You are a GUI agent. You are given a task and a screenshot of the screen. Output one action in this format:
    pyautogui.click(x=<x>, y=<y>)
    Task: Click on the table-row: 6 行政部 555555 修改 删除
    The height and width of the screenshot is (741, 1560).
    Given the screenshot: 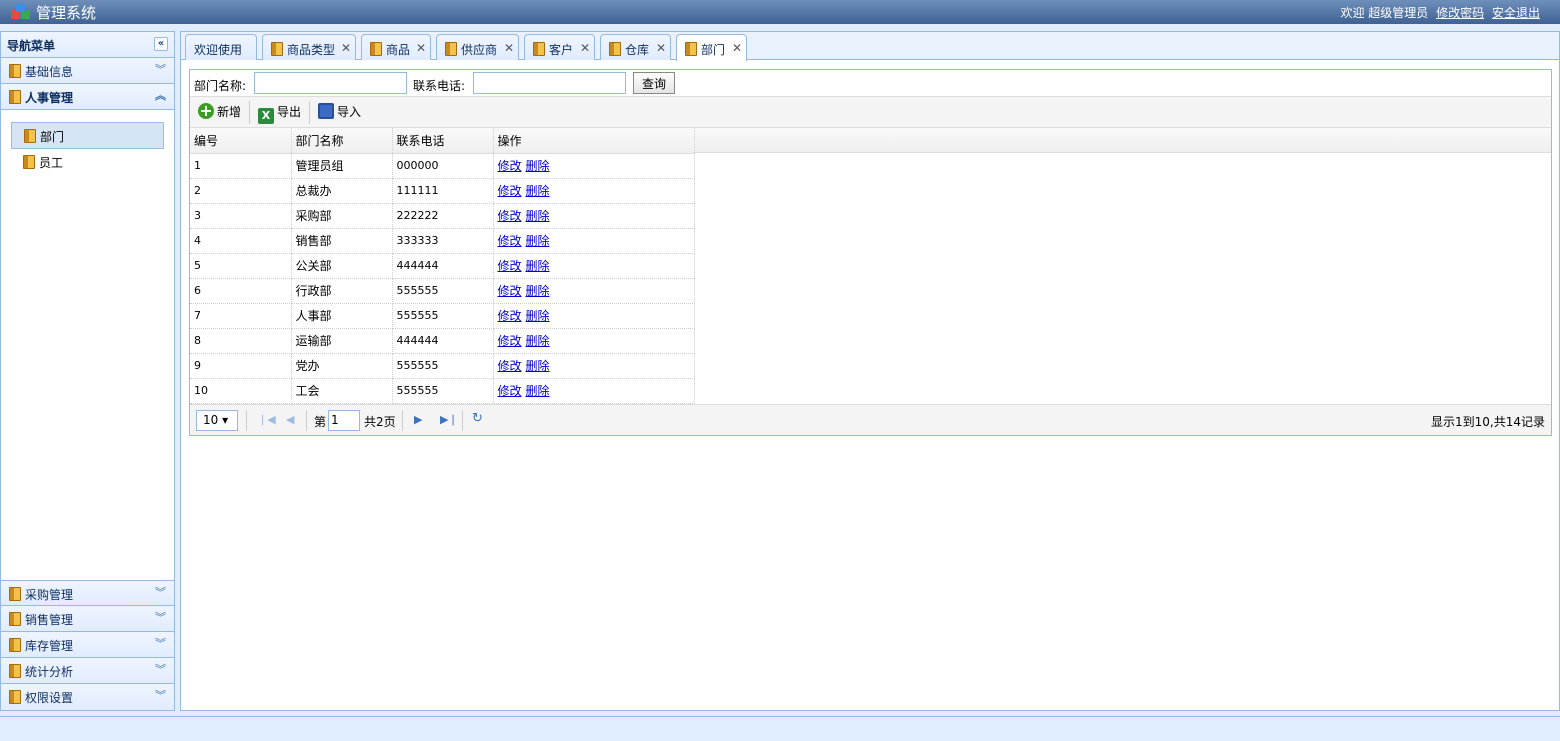 What is the action you would take?
    pyautogui.click(x=442, y=291)
    